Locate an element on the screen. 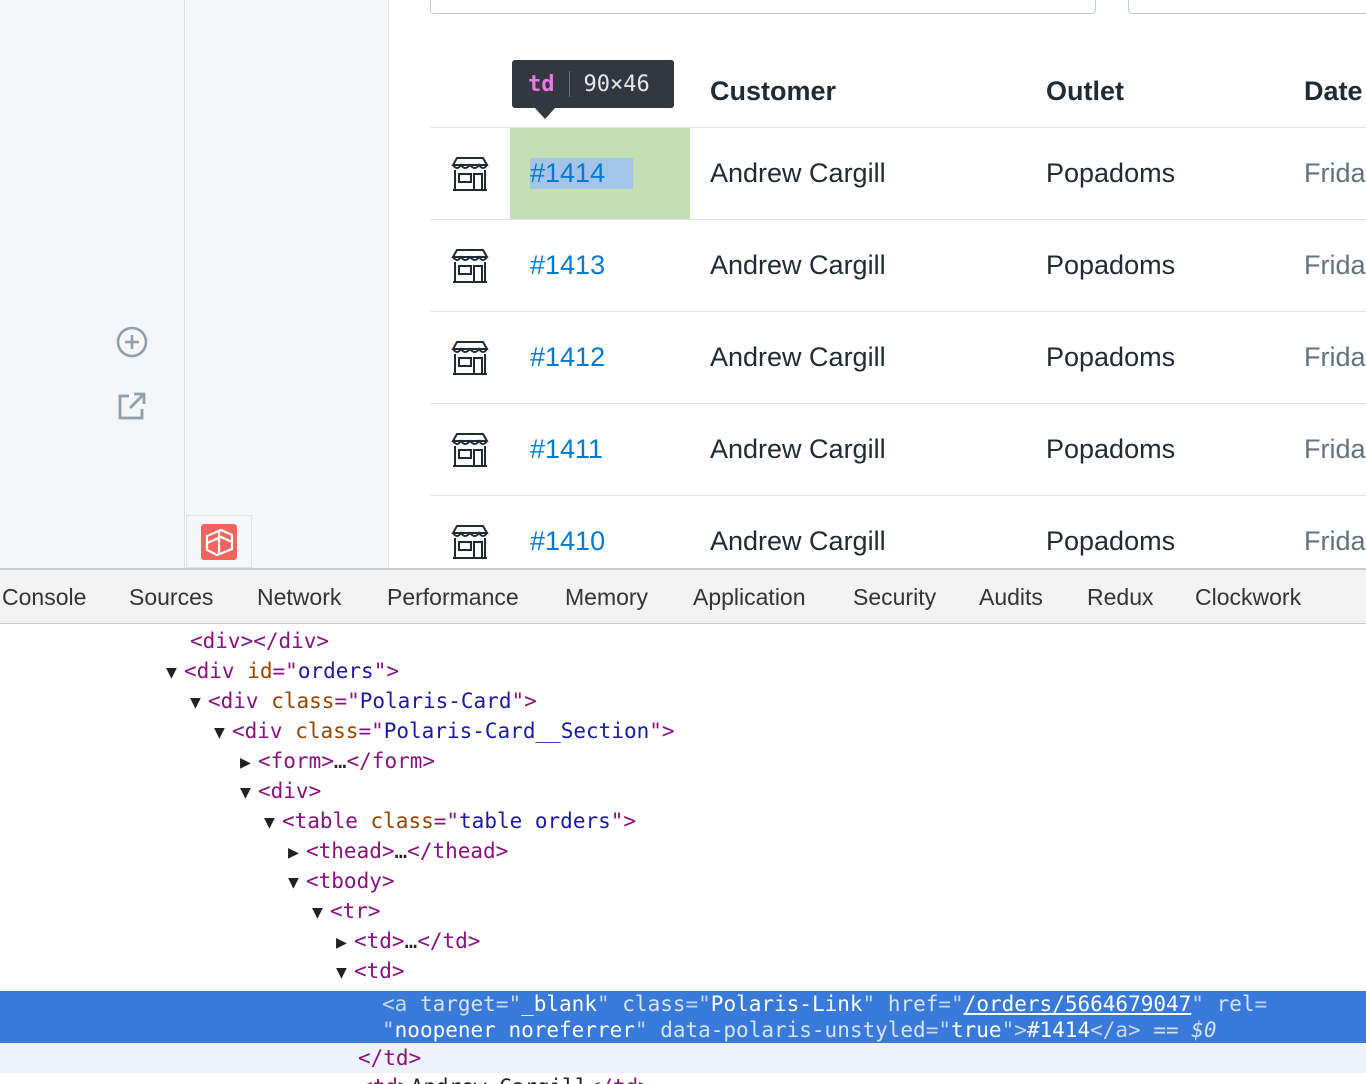 The image size is (1366, 1084). order-link: #1412 is located at coordinates (567, 357).